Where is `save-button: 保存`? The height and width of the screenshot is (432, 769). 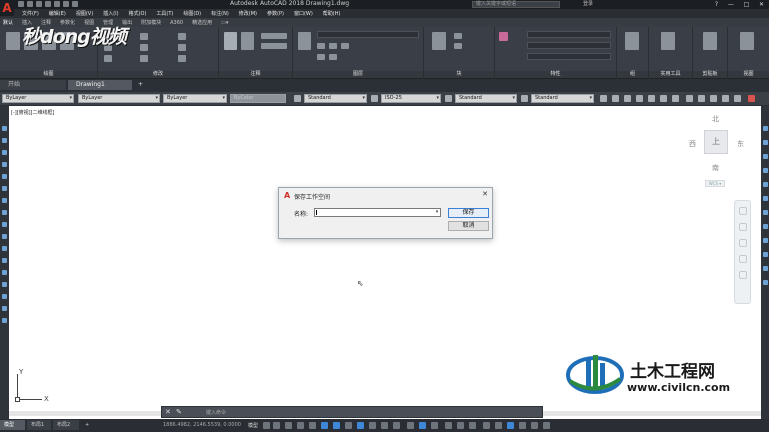 save-button: 保存 is located at coordinates (468, 213).